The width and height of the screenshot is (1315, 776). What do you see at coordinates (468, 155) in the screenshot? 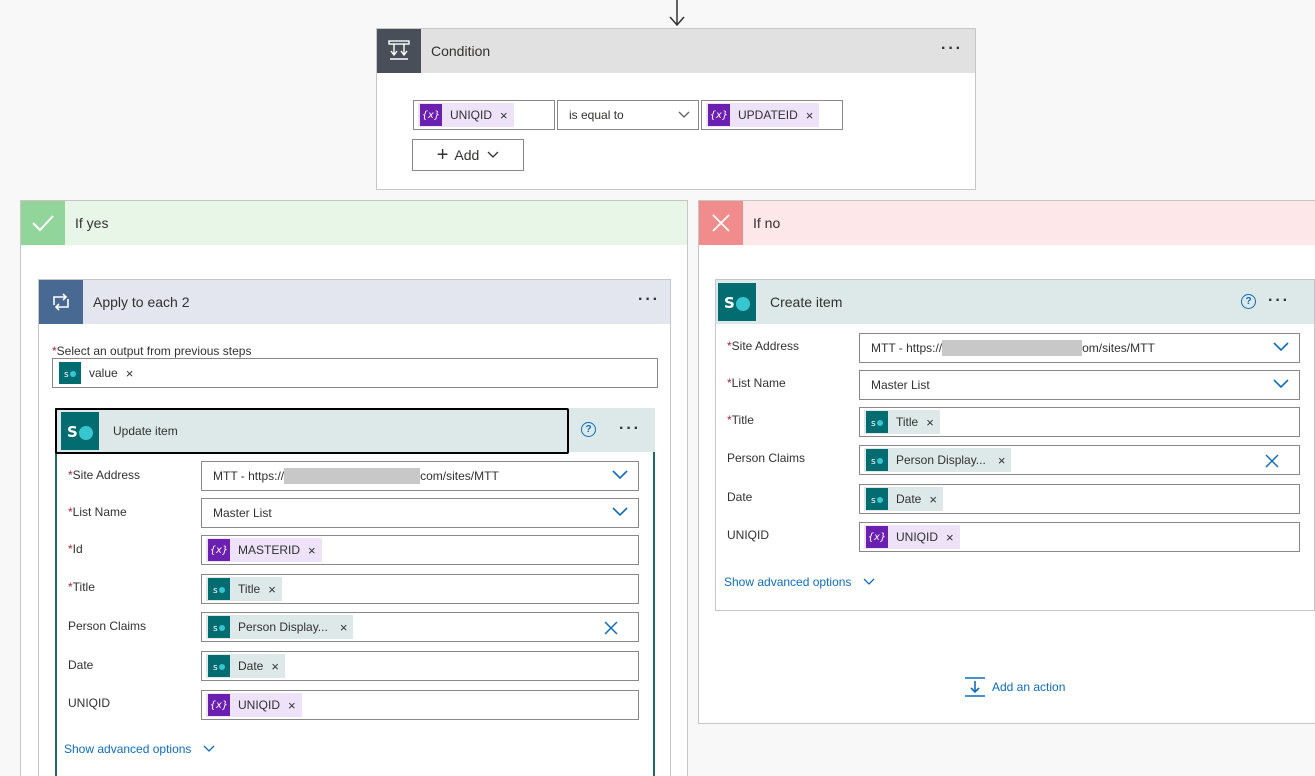
I see `condition-add-button: + Add` at bounding box center [468, 155].